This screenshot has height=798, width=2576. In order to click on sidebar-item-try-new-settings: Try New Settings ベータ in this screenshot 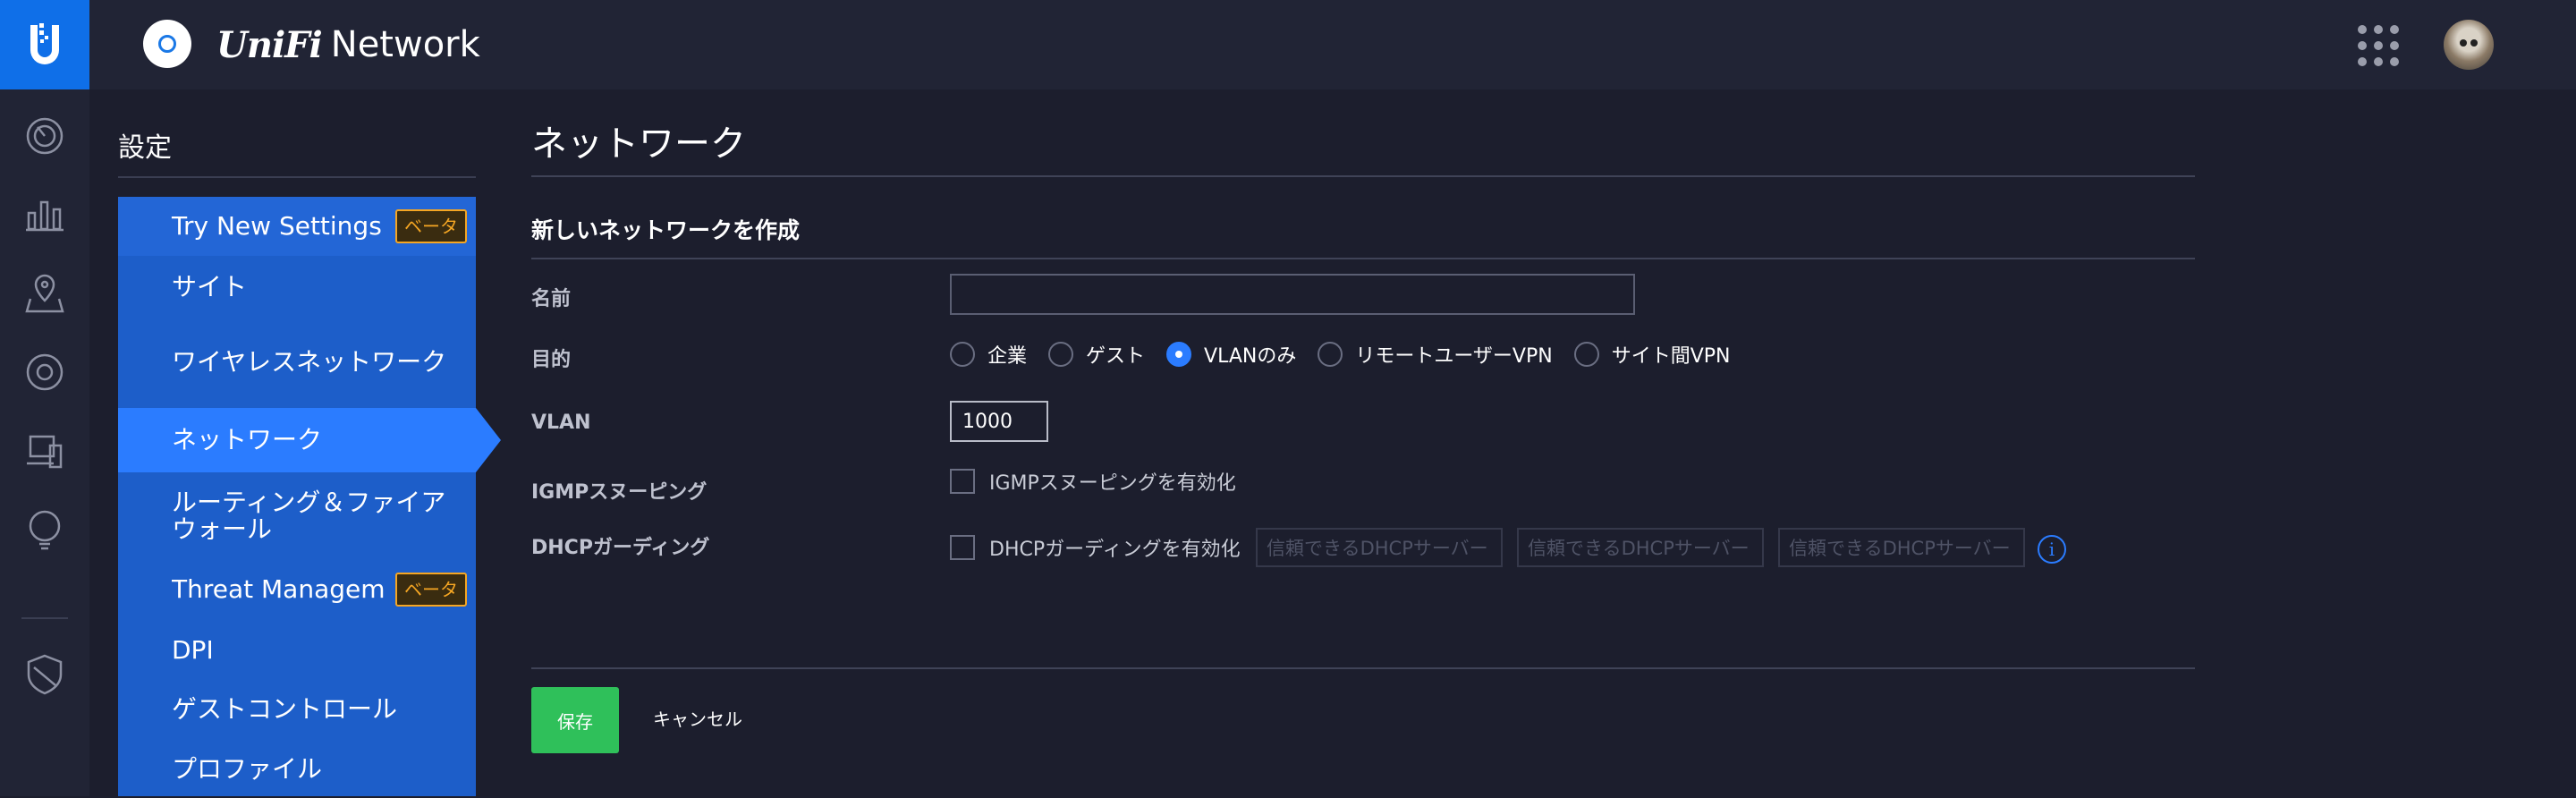, I will do `click(297, 227)`.